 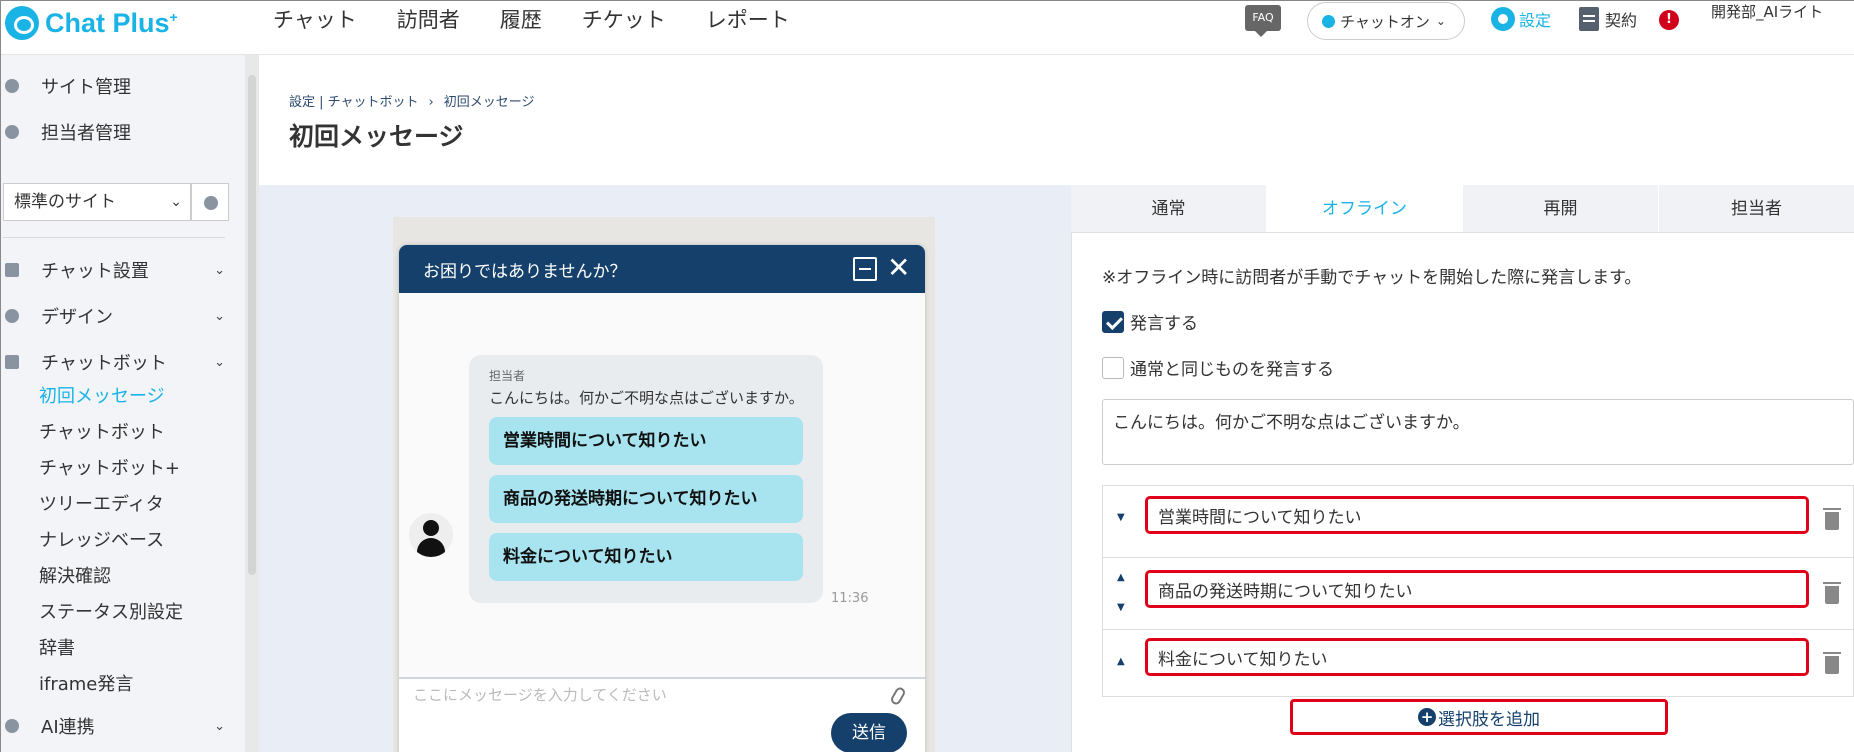 I want to click on sidebar-sub-chatbot: チャットボット, so click(x=102, y=433).